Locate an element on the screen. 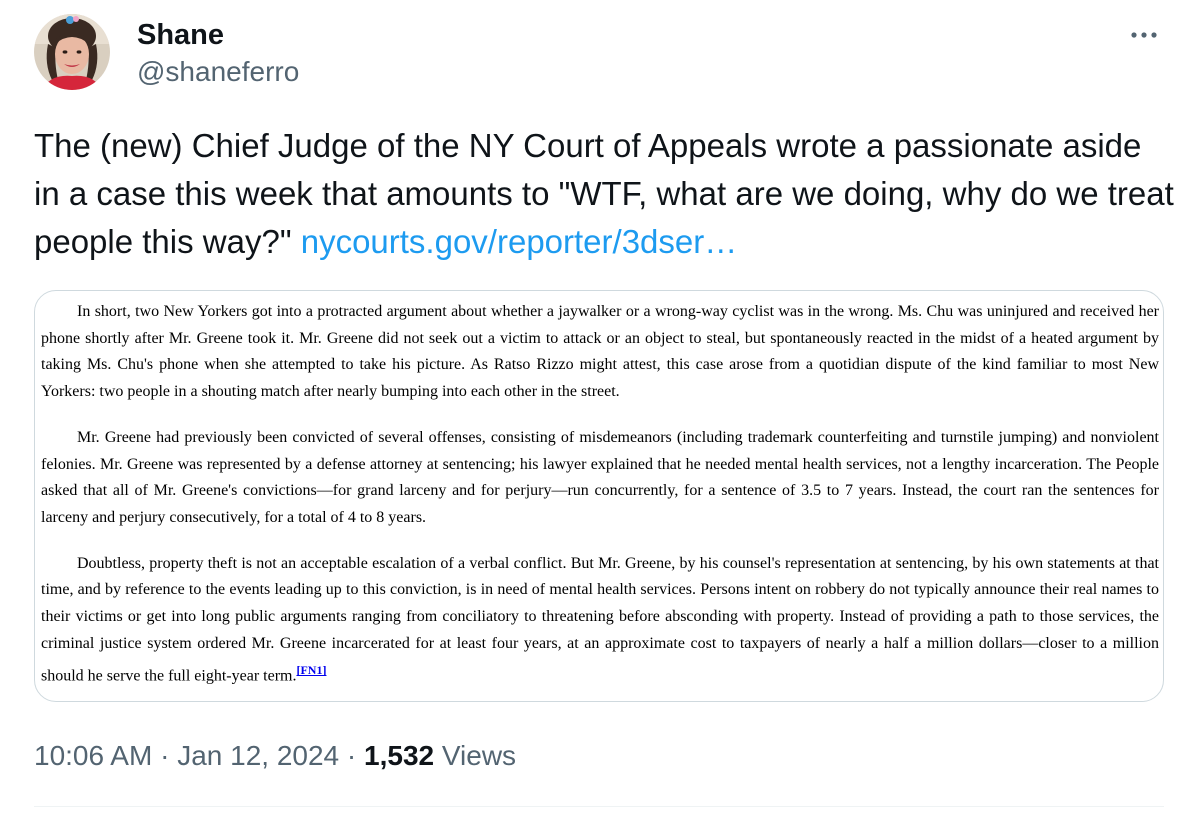 This screenshot has width=1202, height=813. tweet-meta: 10:06 AM · Jan 12, 2024 · 1,532 Views is located at coordinates (275, 756).